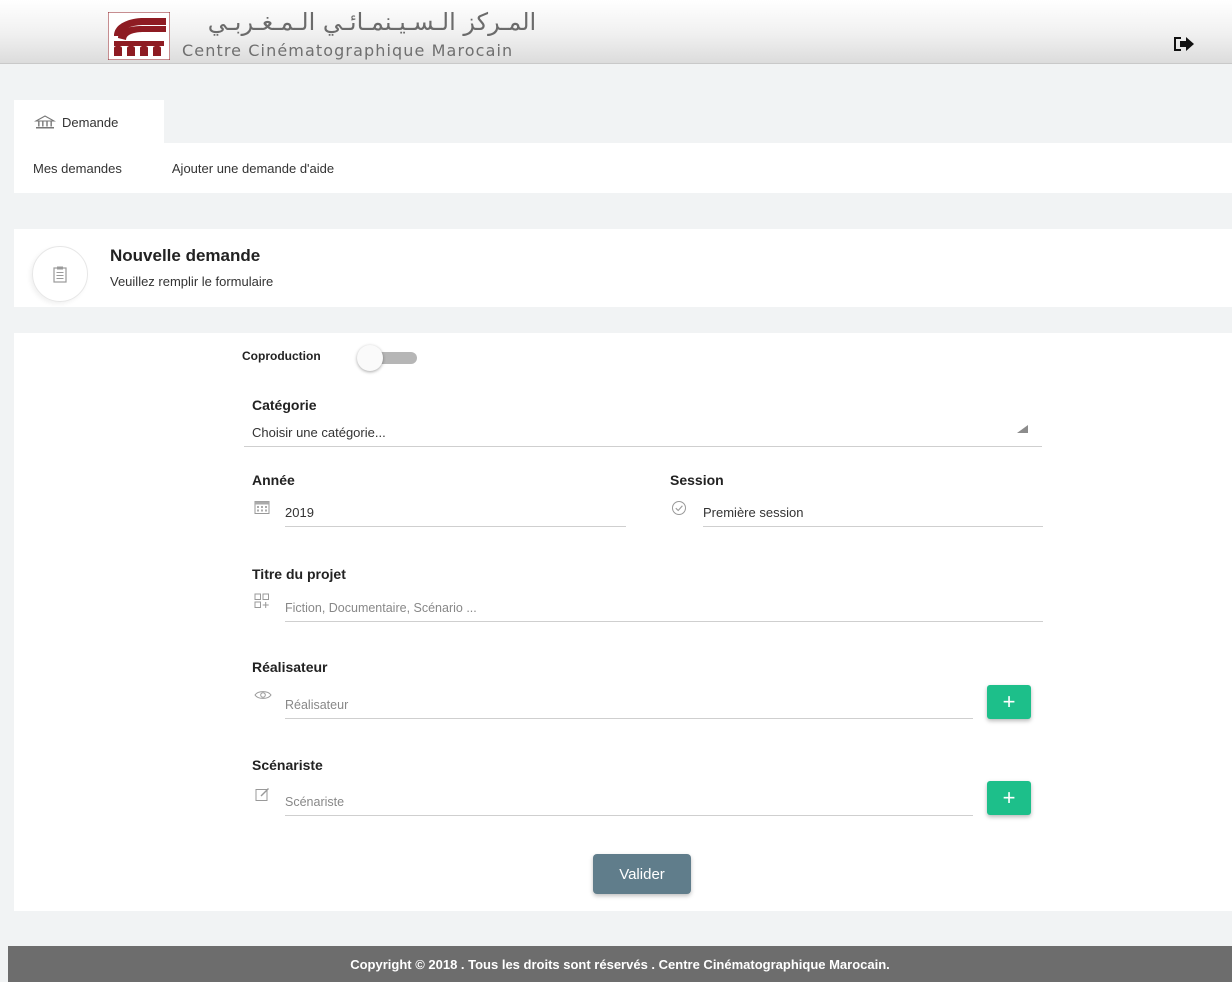 This screenshot has height=982, width=1232. I want to click on tab-demande-label: Demande, so click(90, 122).